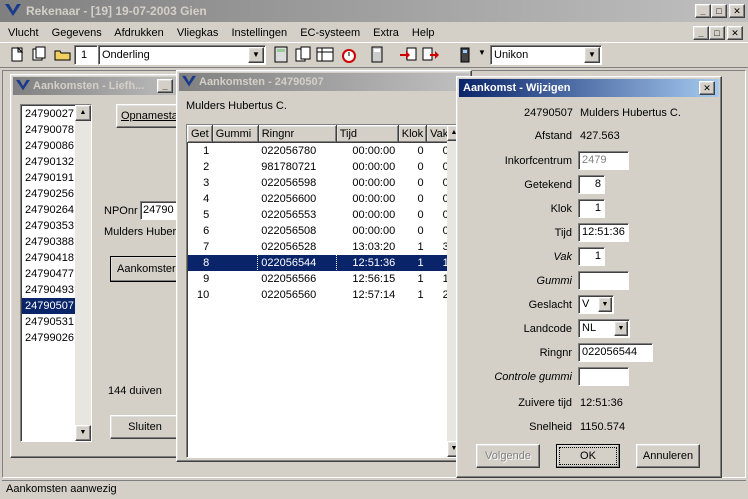 This screenshot has width=748, height=499. What do you see at coordinates (145, 269) in the screenshot?
I see `aankomsten-button: Aankomster` at bounding box center [145, 269].